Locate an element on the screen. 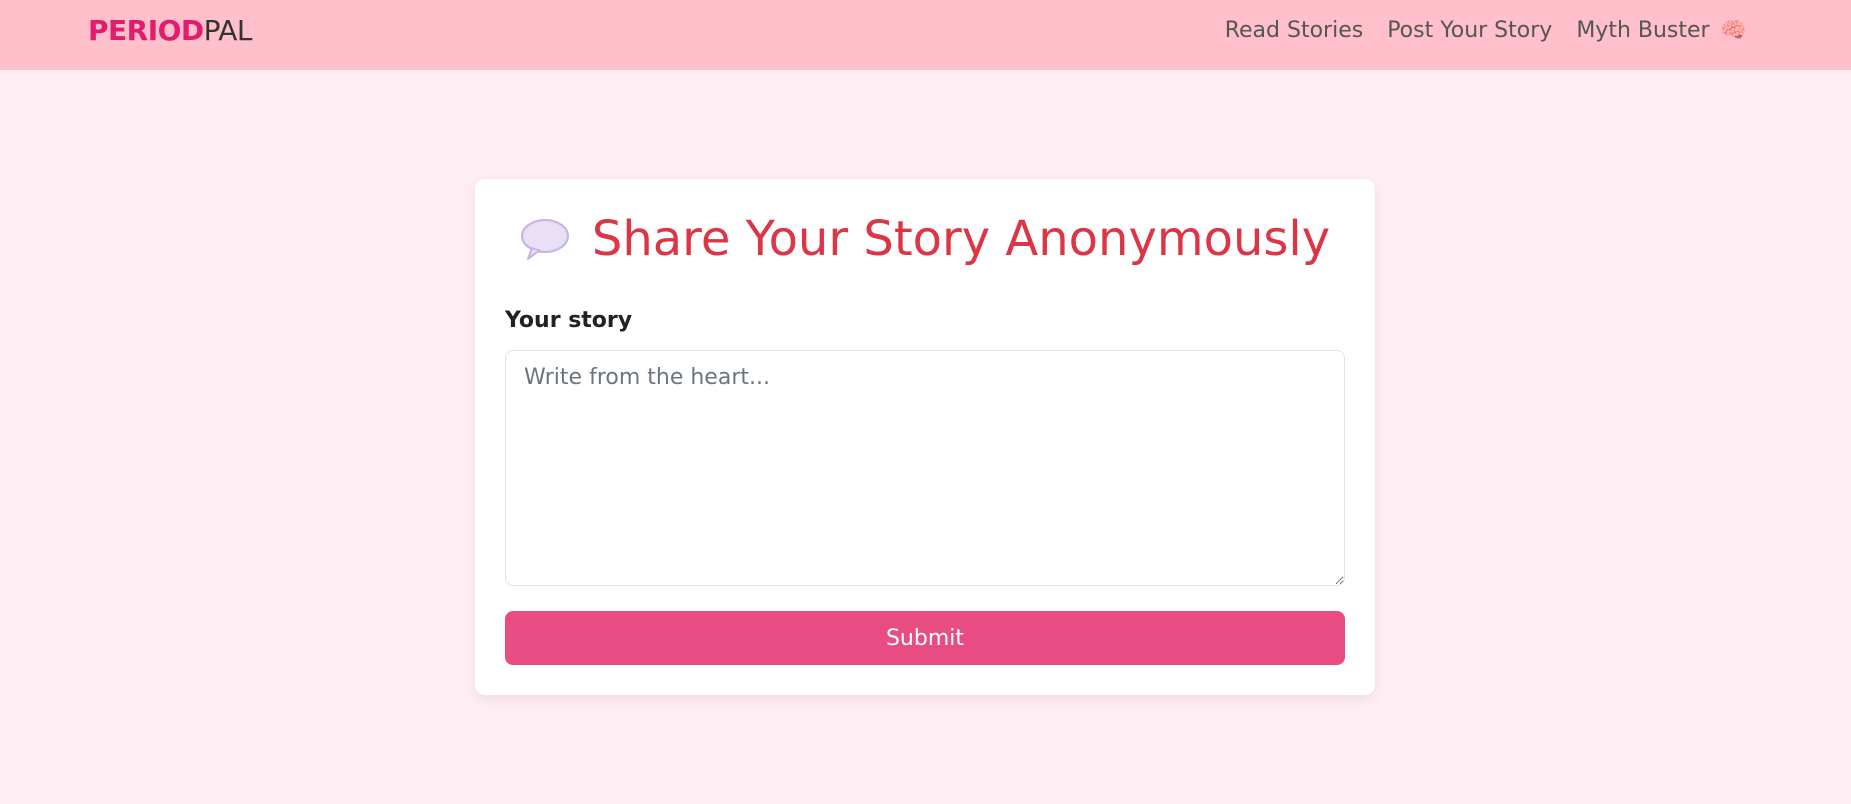 Image resolution: width=1851 pixels, height=804 pixels. nav-post-label: Post Your Story is located at coordinates (1470, 30).